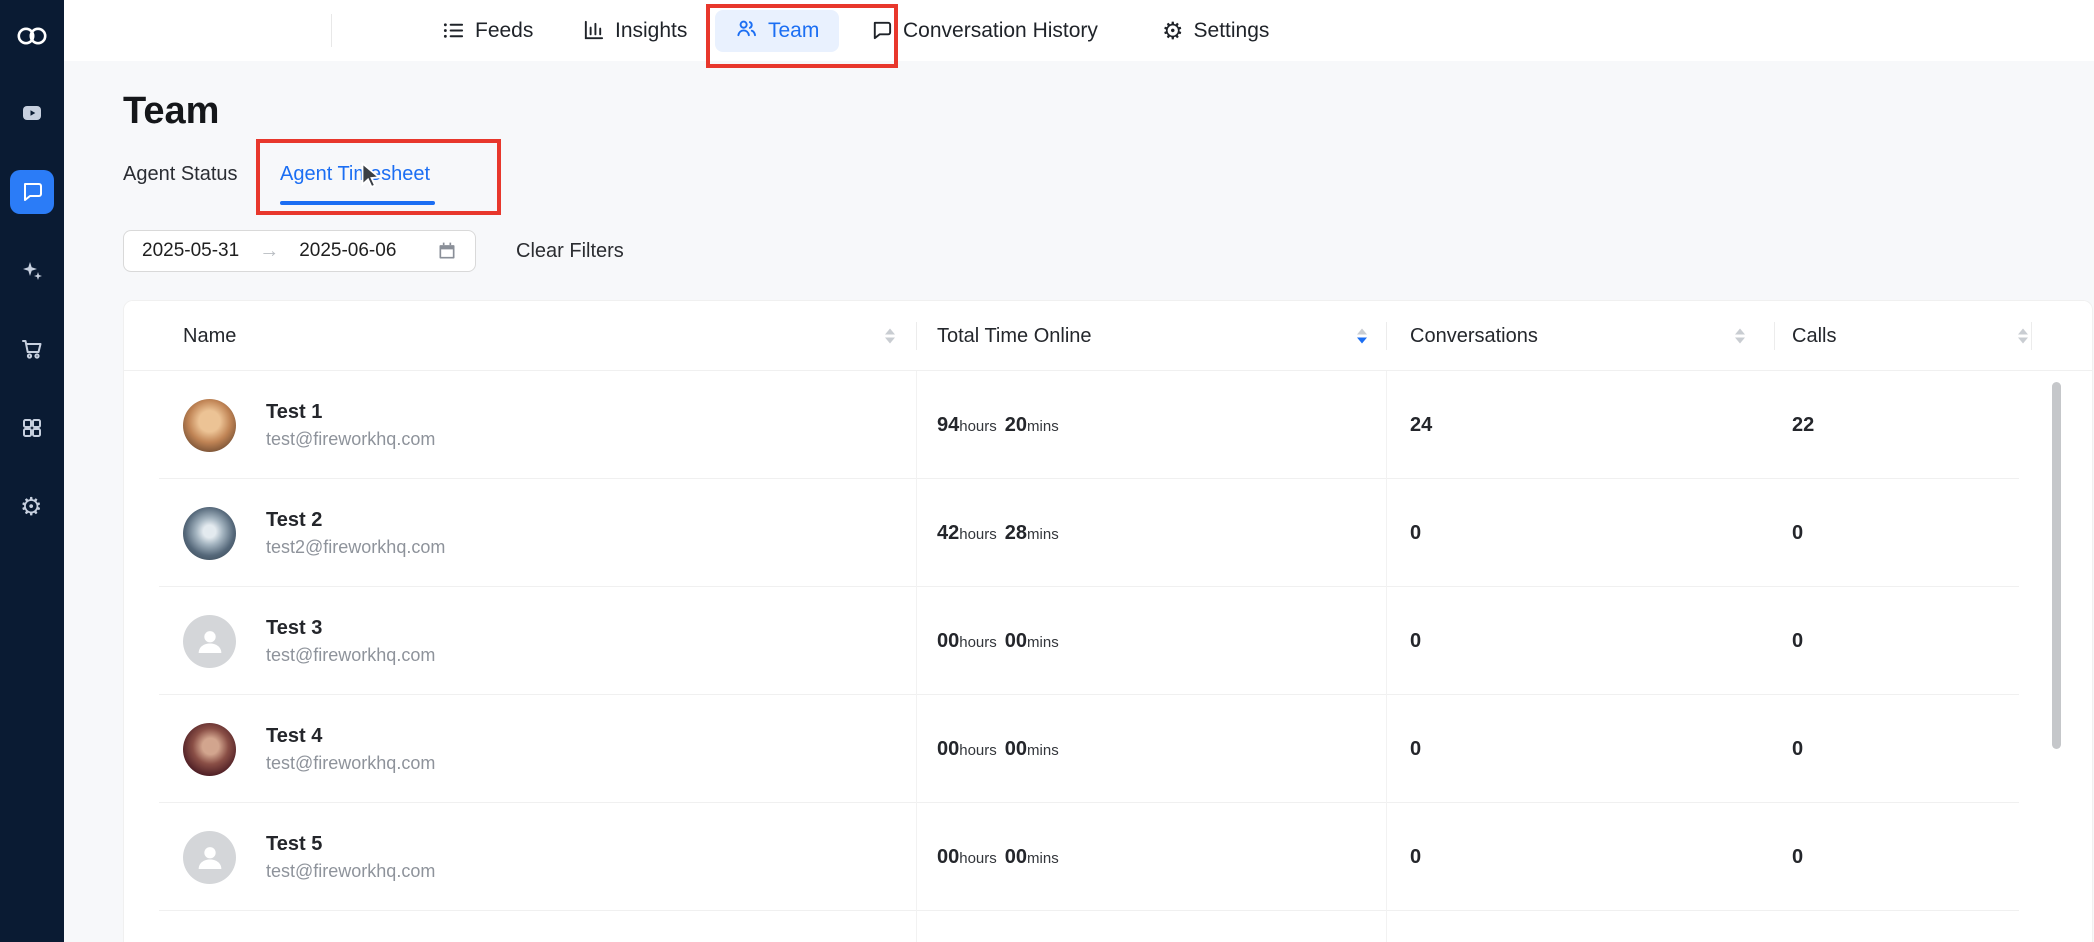 This screenshot has height=942, width=2094. Describe the element at coordinates (1740, 335) in the screenshot. I see `sort-icon-conversations` at that location.